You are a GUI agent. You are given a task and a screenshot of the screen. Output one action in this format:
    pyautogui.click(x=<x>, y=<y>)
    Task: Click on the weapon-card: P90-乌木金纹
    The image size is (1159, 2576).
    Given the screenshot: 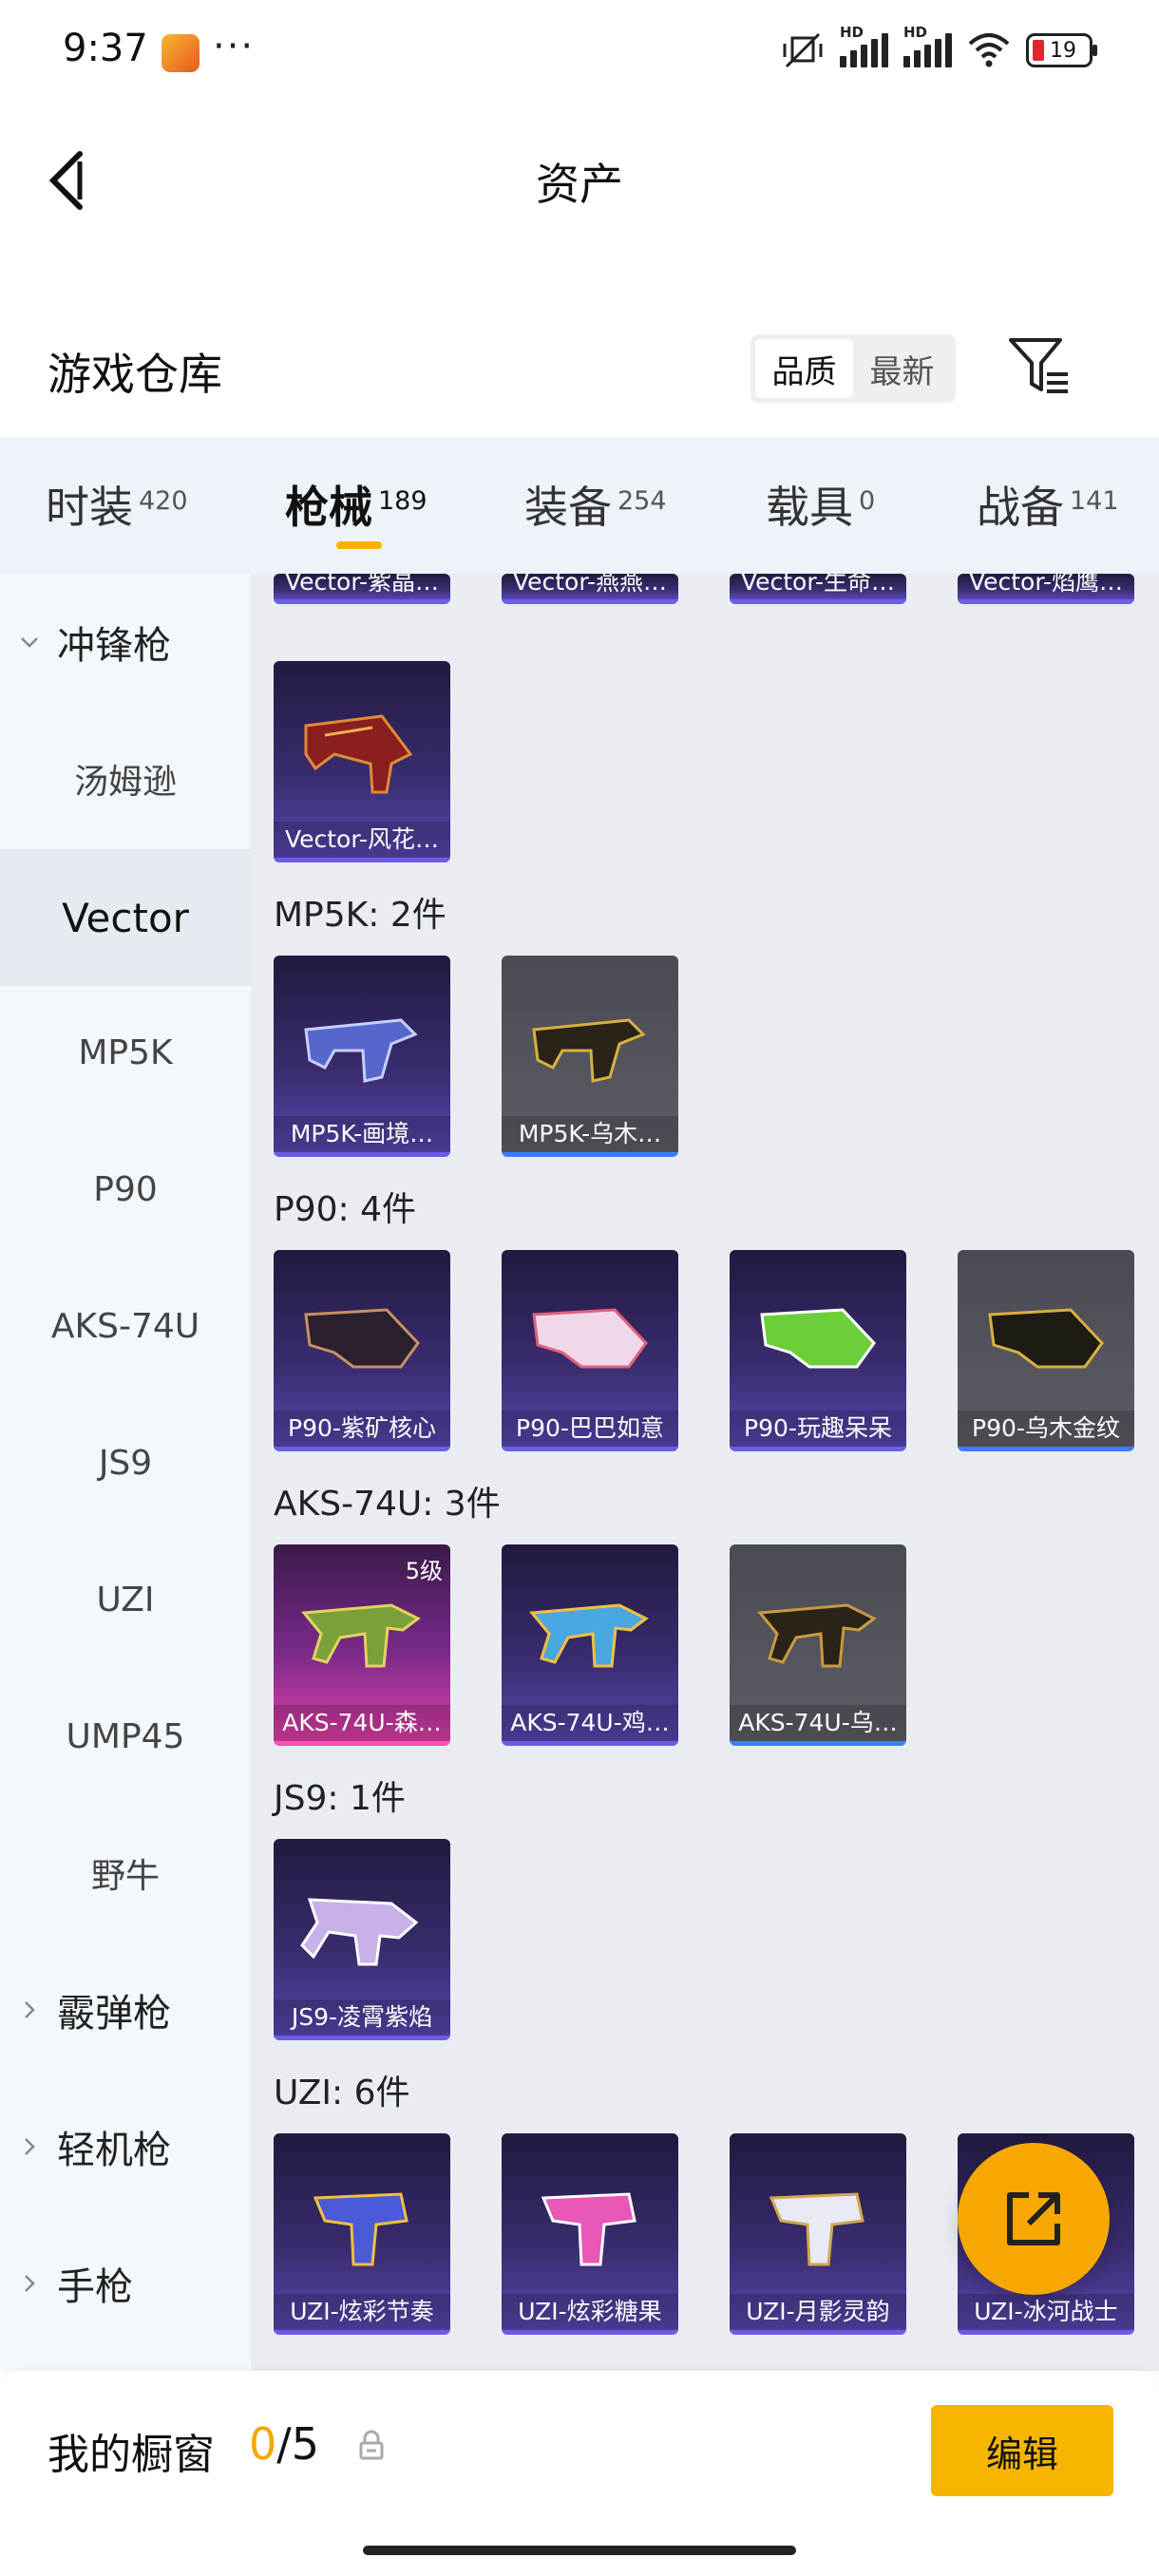 What is the action you would take?
    pyautogui.click(x=1046, y=1350)
    